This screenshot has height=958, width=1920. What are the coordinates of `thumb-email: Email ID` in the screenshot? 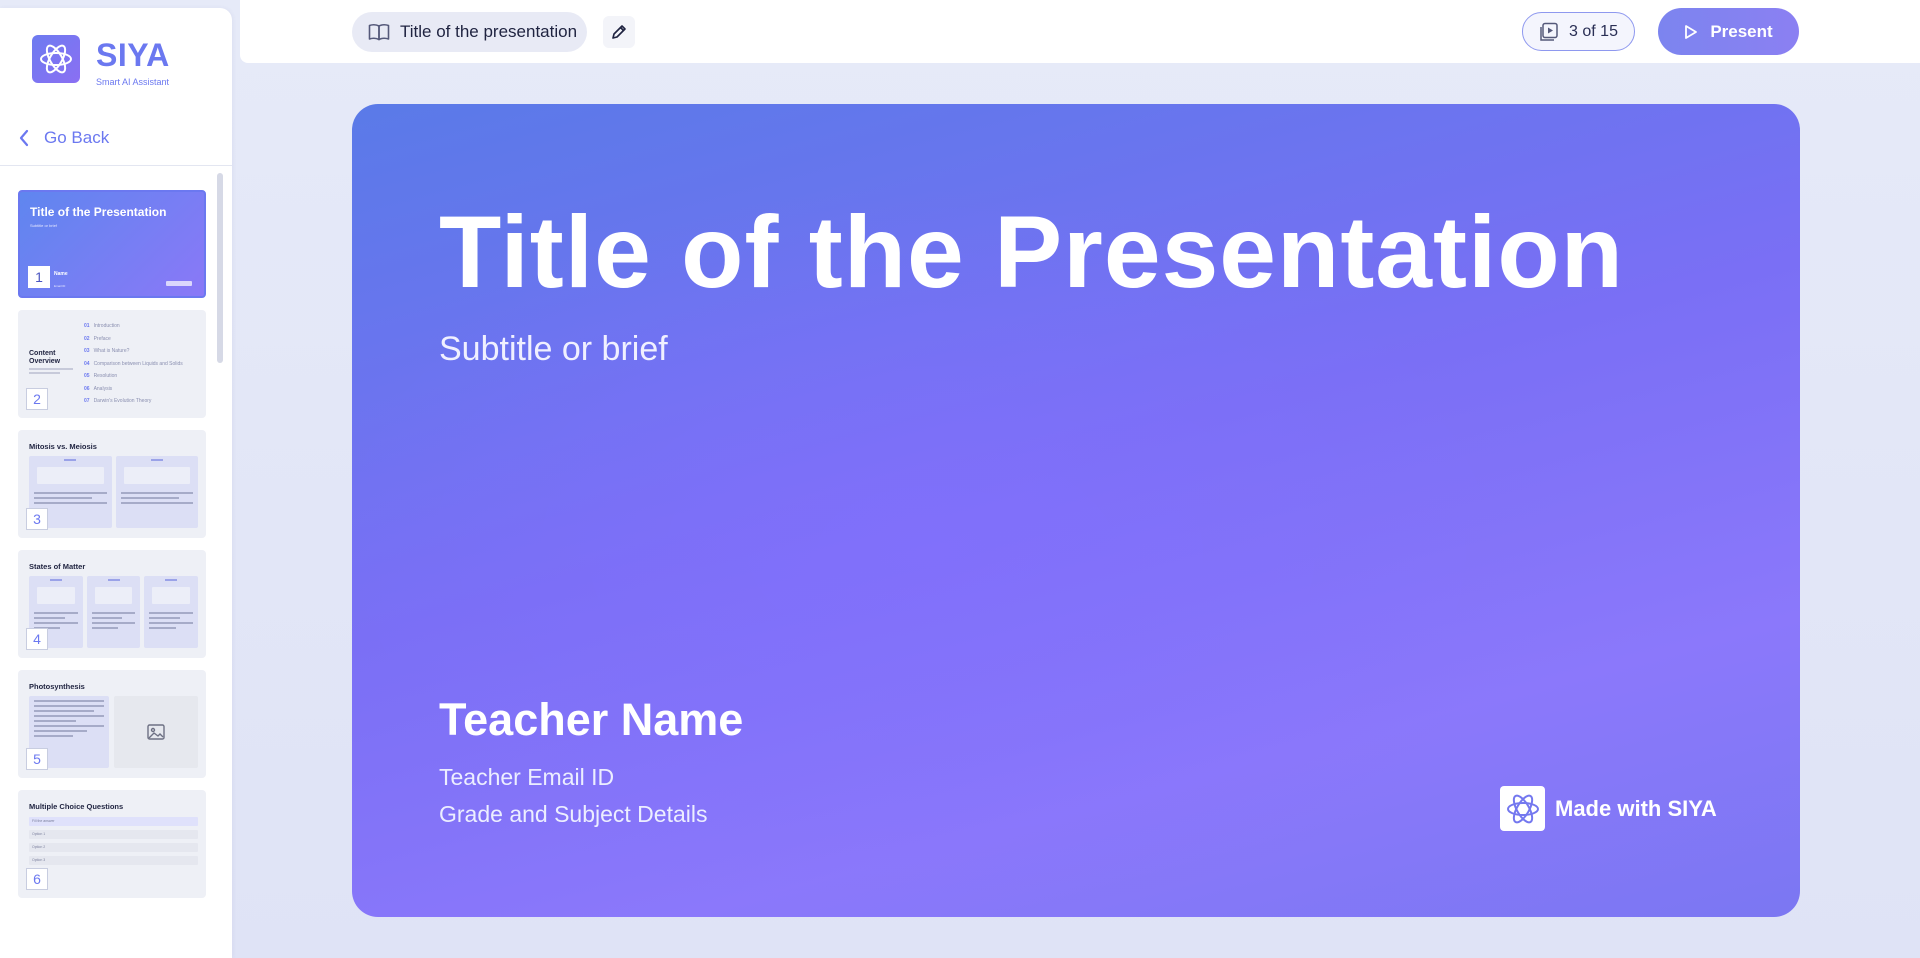 It's located at (60, 286).